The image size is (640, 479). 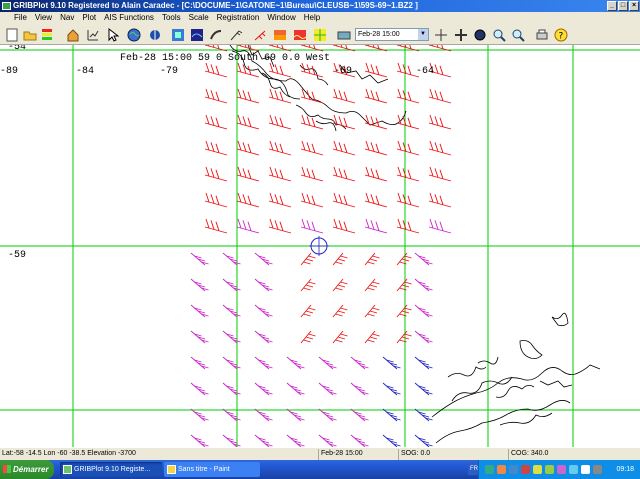 I want to click on flag-icon, so click(x=259, y=34).